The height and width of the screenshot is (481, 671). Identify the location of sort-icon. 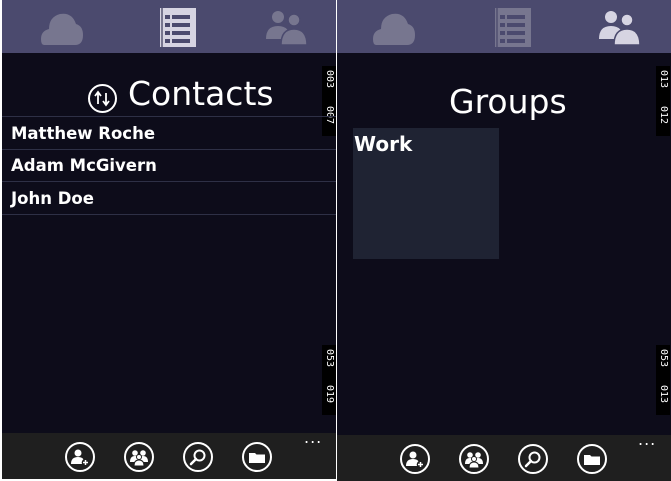
(102, 98).